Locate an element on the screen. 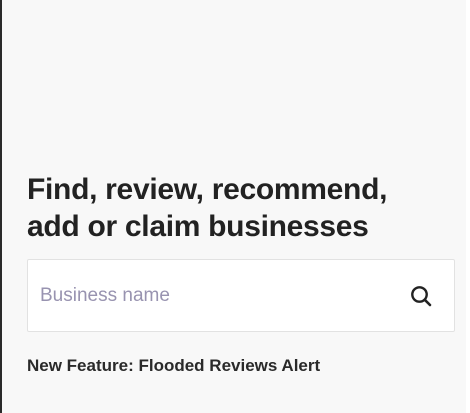 Image resolution: width=470 pixels, height=413 pixels. search-icon is located at coordinates (421, 296).